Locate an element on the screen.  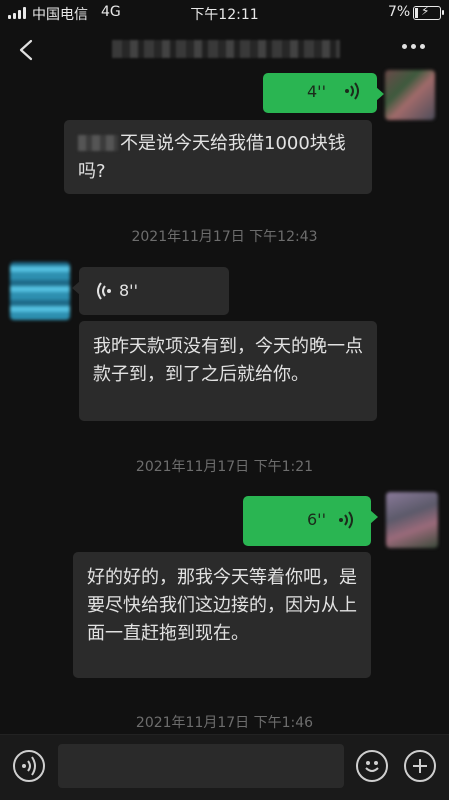
status-bar: 中国电信 4G 下午12:11 7% ⚡ is located at coordinates (224, 13).